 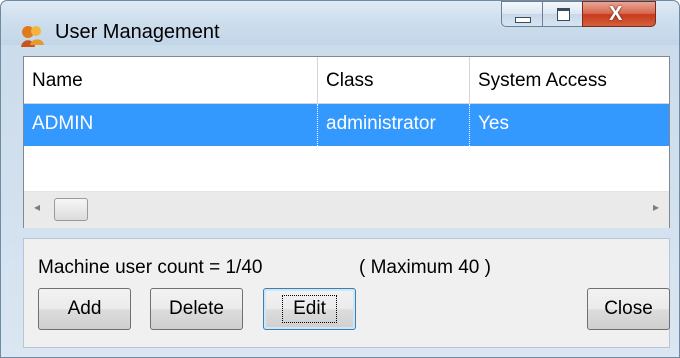 I want to click on add-button: Add, so click(x=84, y=309).